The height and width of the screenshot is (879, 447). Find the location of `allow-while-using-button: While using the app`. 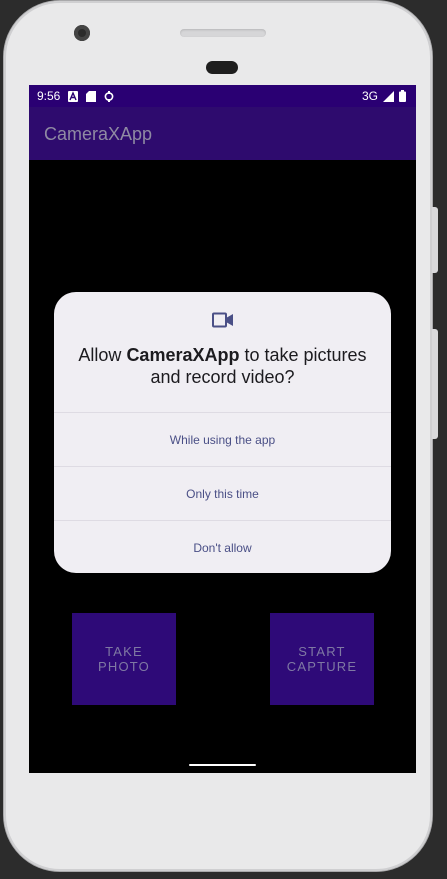

allow-while-using-button: While using the app is located at coordinates (222, 439).